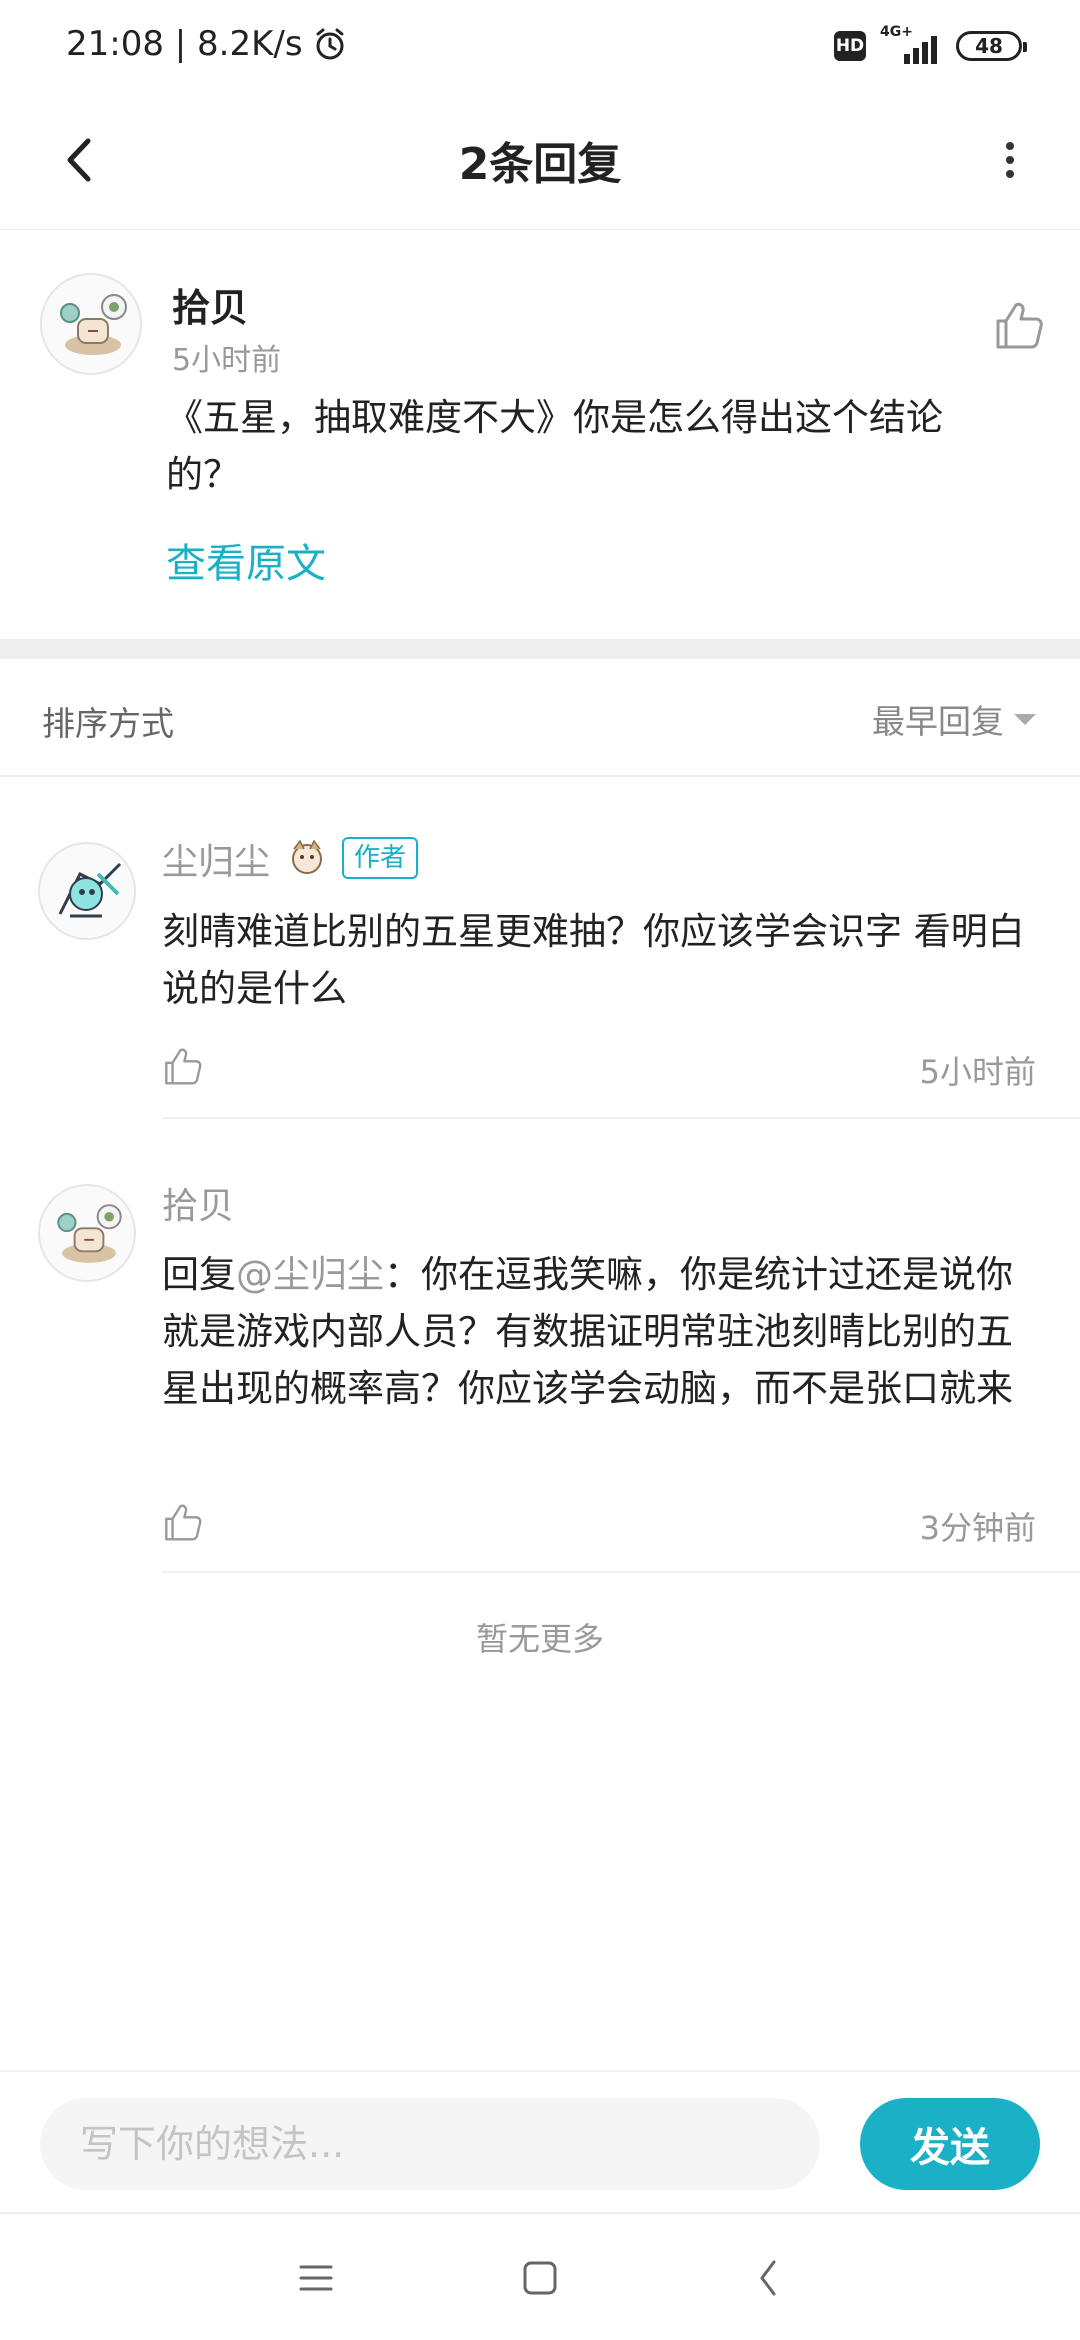  I want to click on battery-level: 48, so click(989, 46).